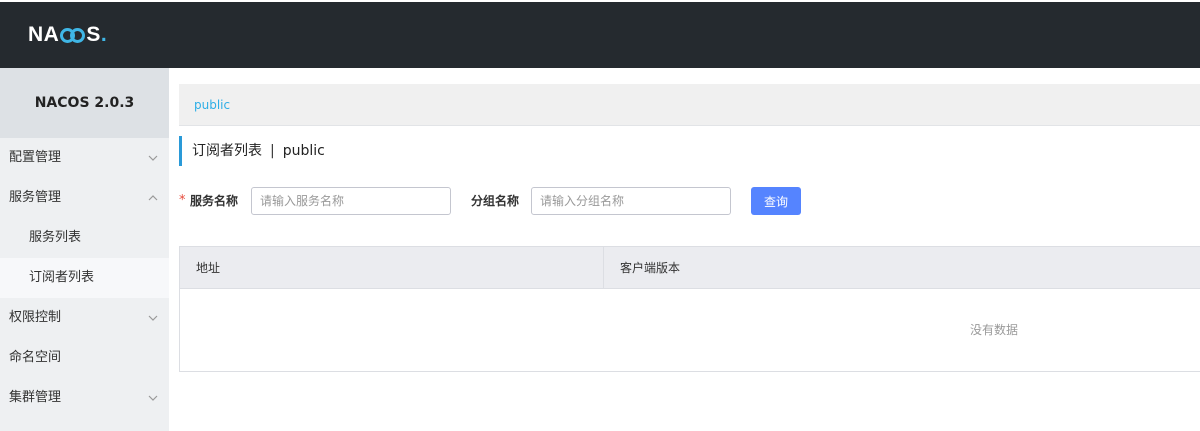 This screenshot has width=1200, height=431. I want to click on page-title-namespace: public, so click(303, 151).